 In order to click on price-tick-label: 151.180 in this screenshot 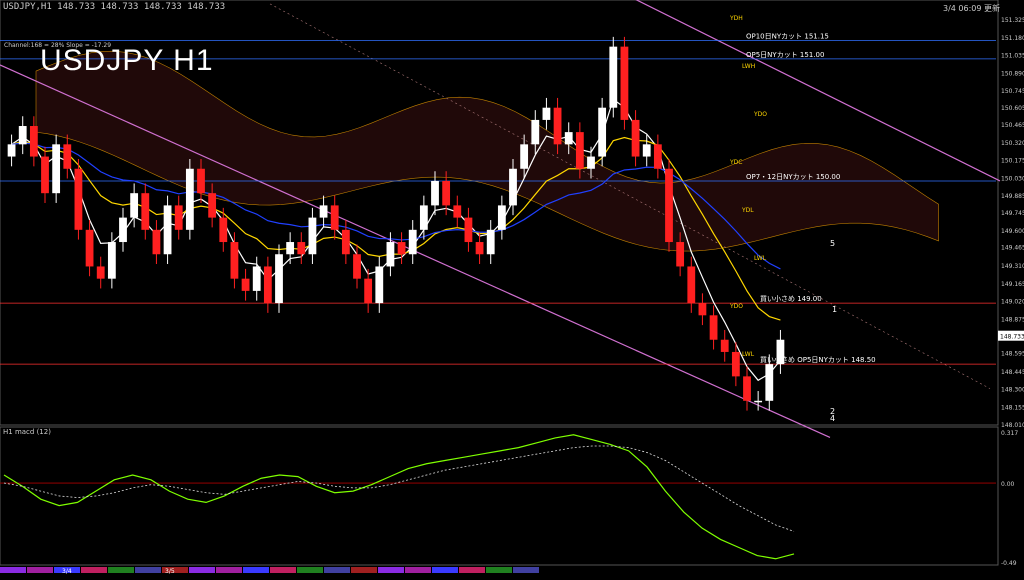, I will do `click(1012, 38)`.